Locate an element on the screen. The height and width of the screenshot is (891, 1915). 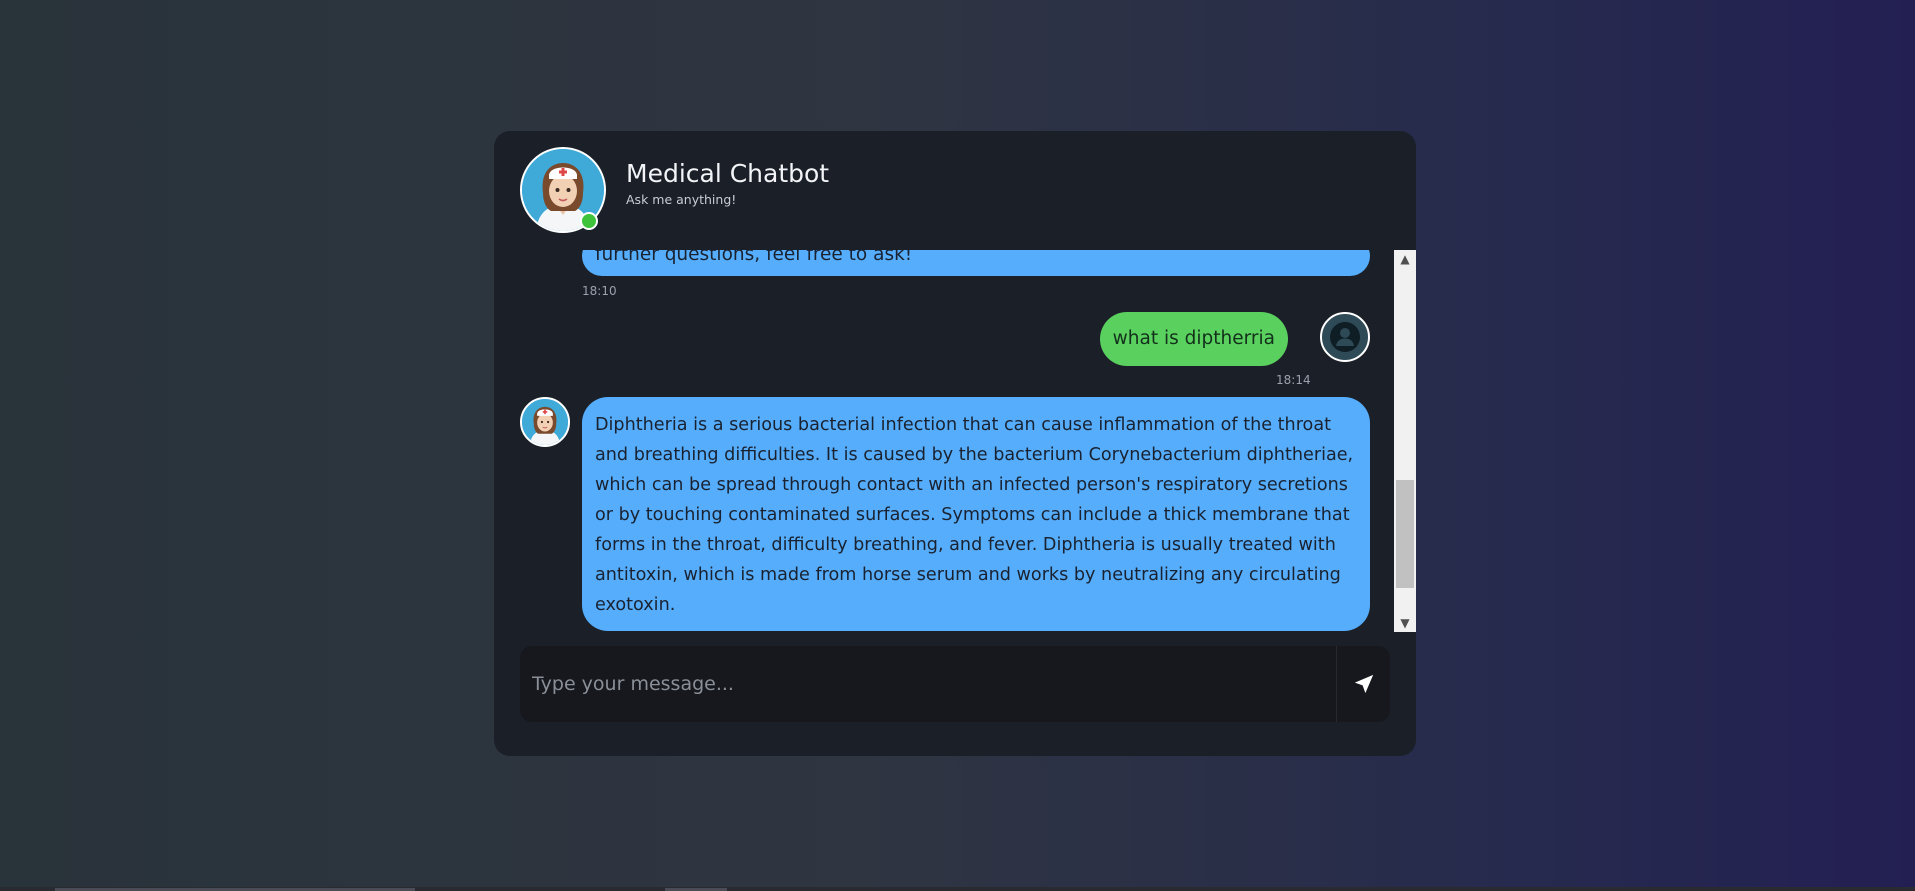
bot-avatar is located at coordinates (545, 422).